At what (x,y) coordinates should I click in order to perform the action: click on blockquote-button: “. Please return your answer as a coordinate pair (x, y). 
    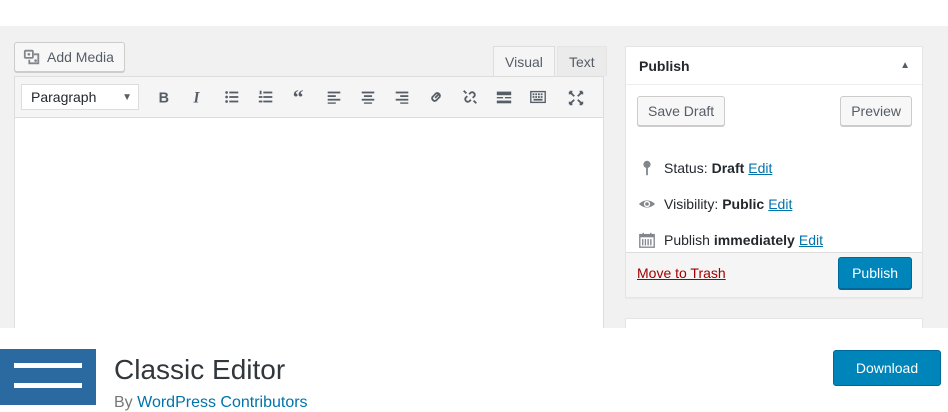
    Looking at the image, I should click on (300, 97).